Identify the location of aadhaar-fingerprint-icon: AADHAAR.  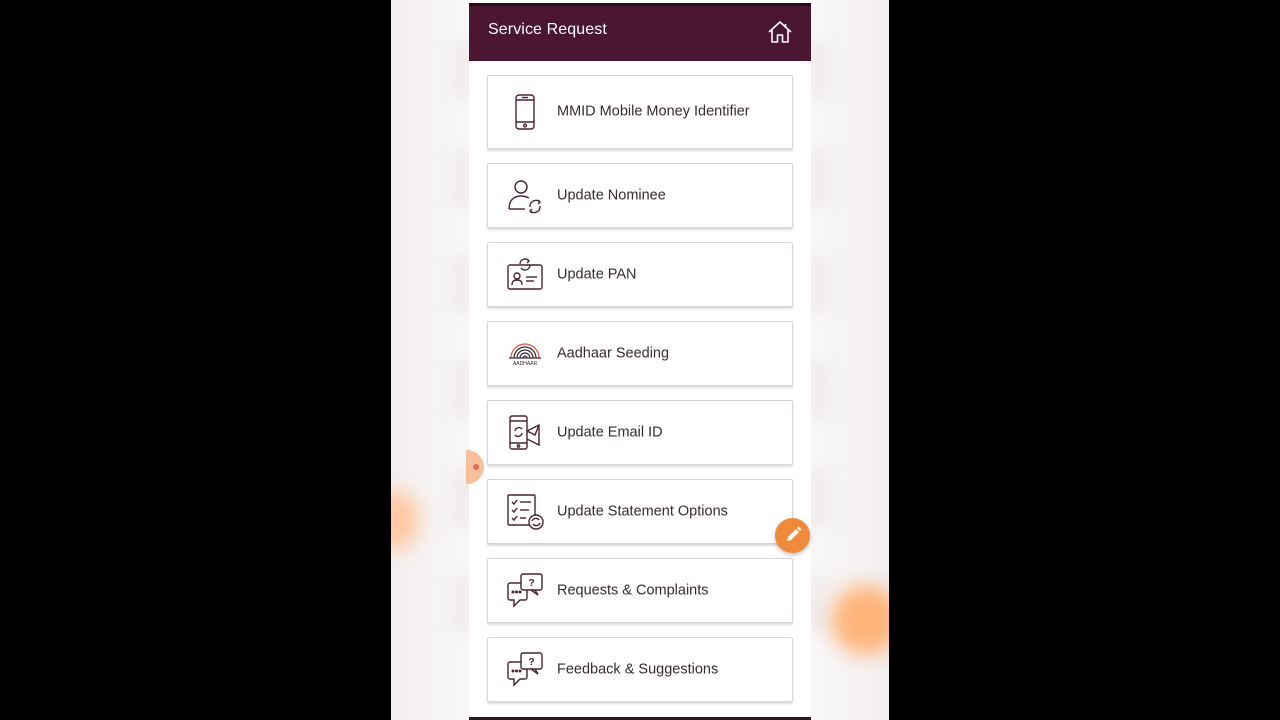
(525, 354).